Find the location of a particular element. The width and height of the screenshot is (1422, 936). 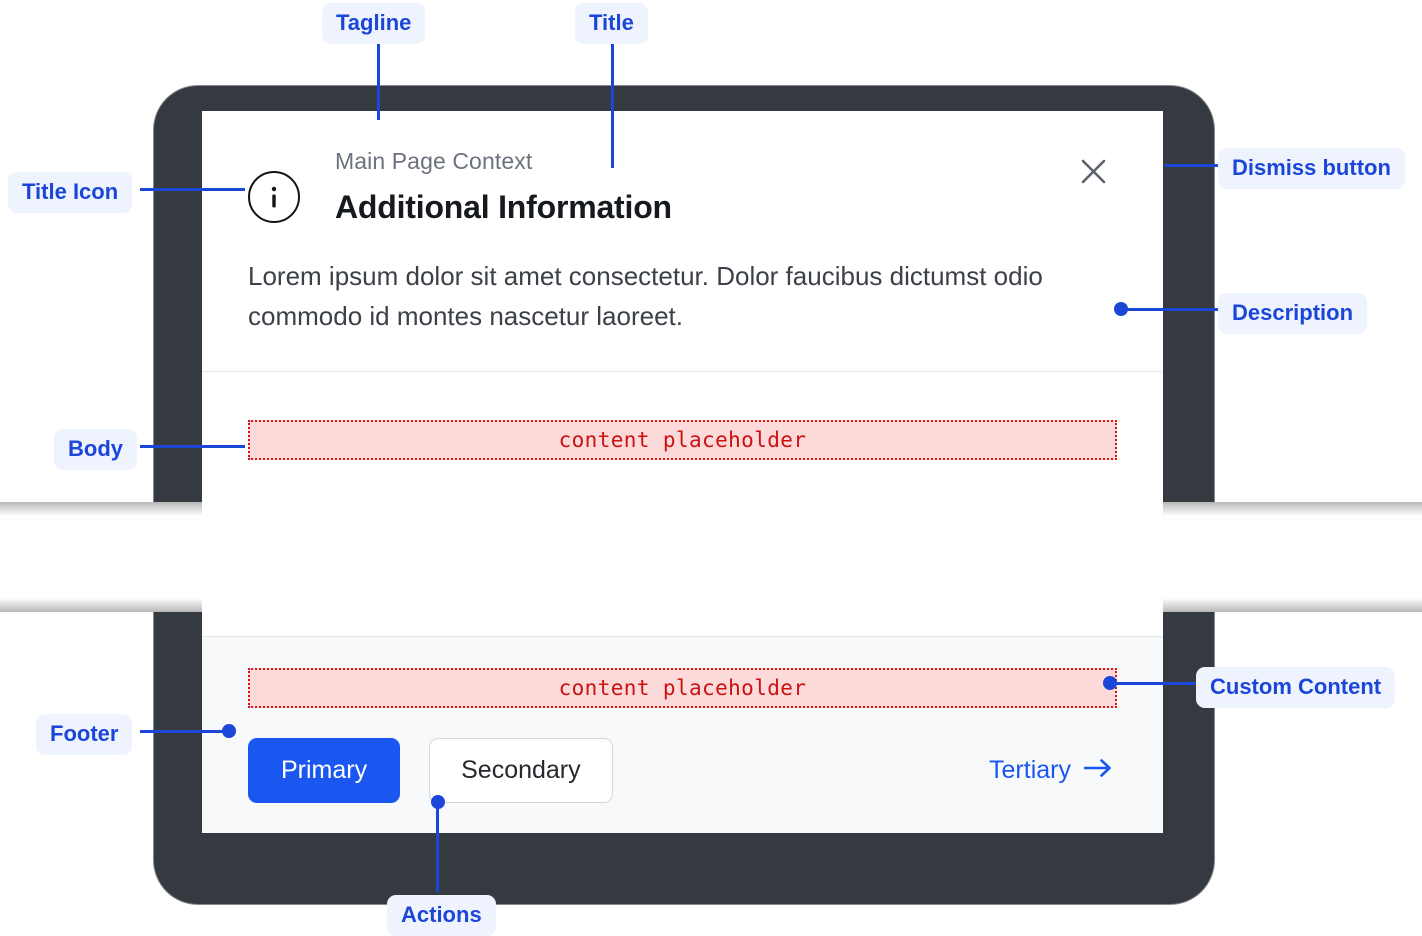

annotation-tagline: Tagline is located at coordinates (374, 24).